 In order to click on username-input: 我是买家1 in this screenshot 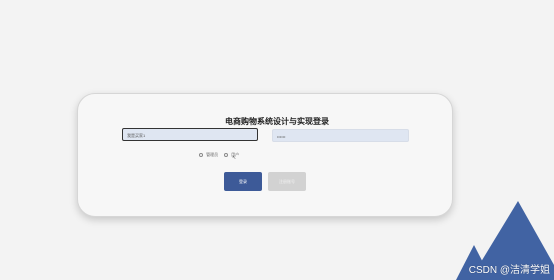, I will do `click(190, 134)`.